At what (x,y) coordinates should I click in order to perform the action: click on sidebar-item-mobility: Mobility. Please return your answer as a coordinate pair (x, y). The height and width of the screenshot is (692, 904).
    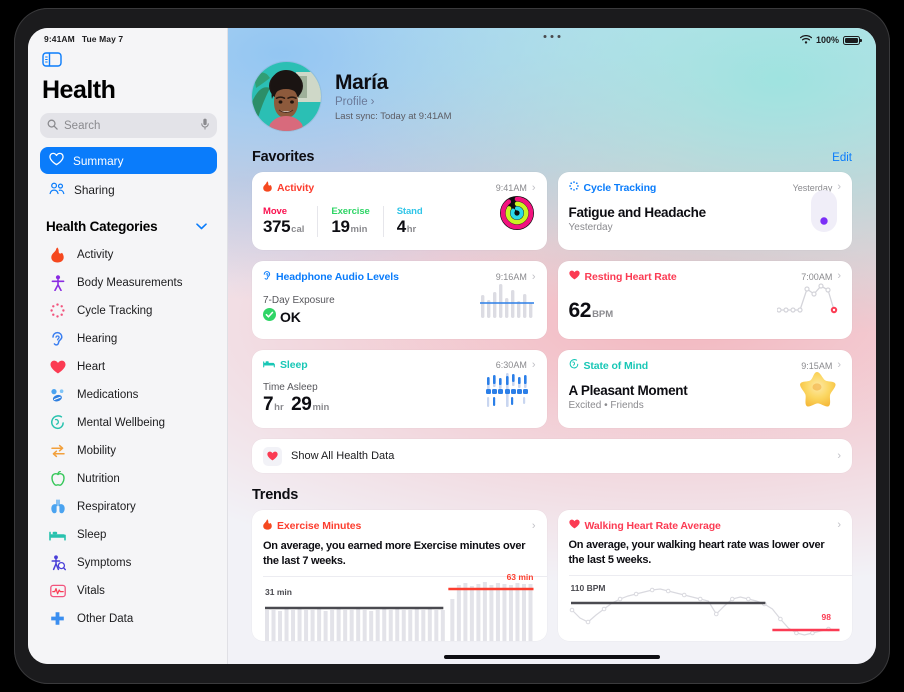
    Looking at the image, I should click on (128, 450).